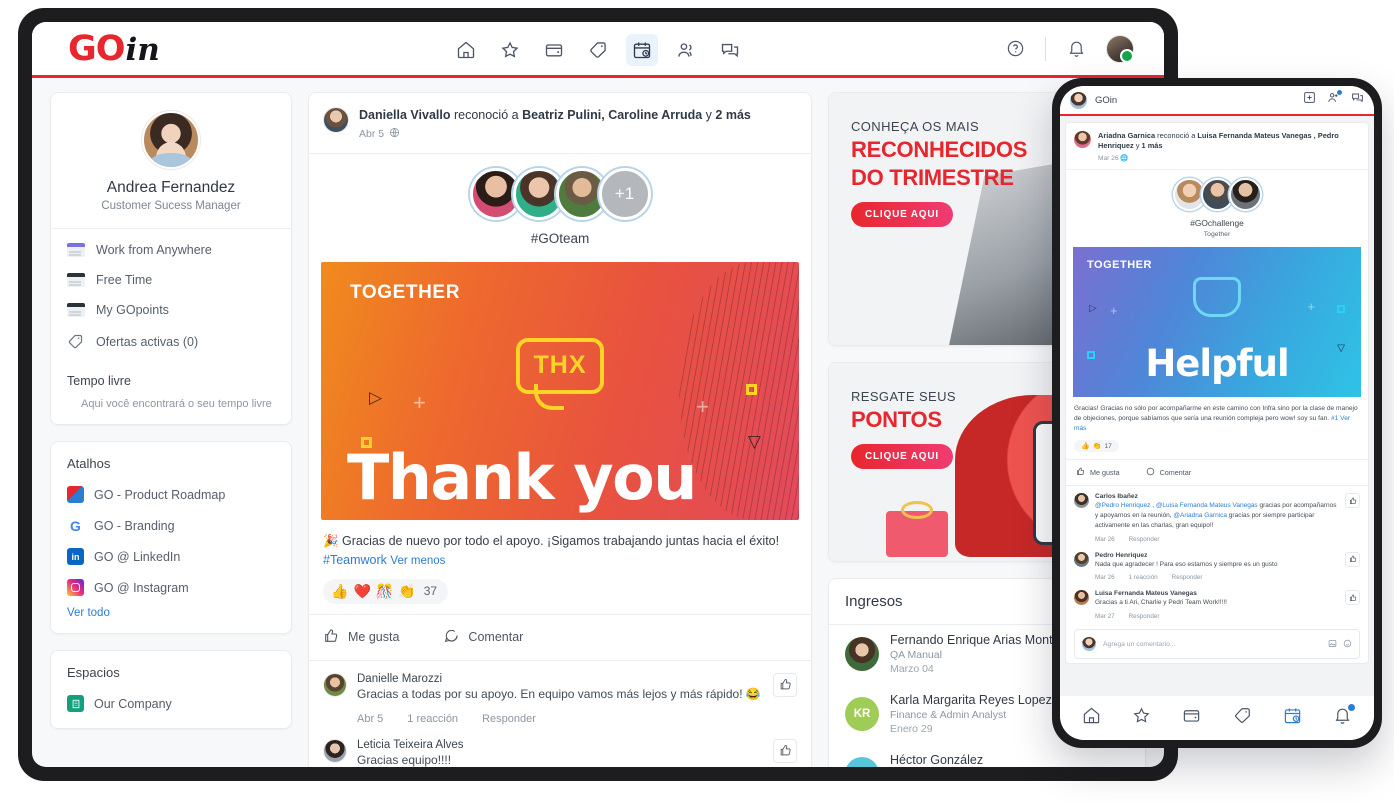 This screenshot has width=1394, height=803. Describe the element at coordinates (642, 50) in the screenshot. I see `nav-calendar-clock-icon` at that location.